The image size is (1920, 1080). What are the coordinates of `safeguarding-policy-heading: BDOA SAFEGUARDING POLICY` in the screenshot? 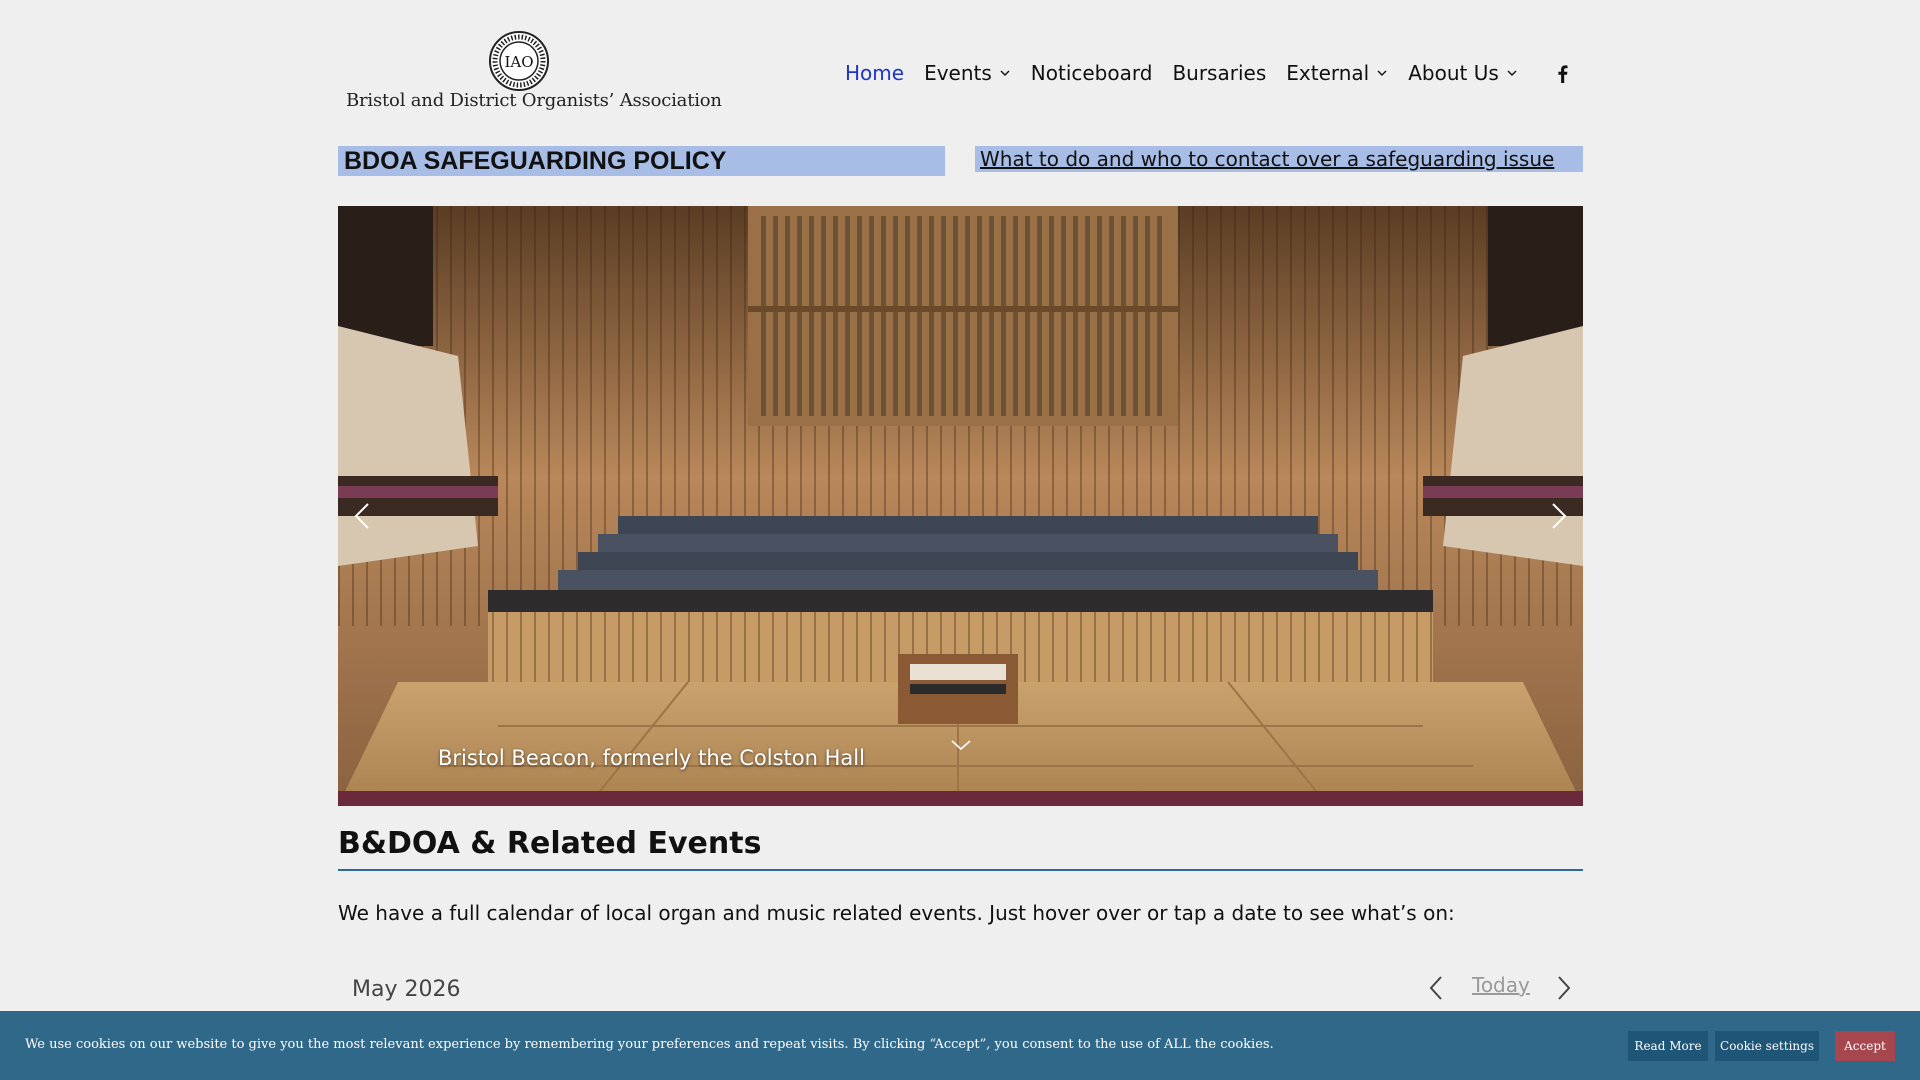 It's located at (641, 161).